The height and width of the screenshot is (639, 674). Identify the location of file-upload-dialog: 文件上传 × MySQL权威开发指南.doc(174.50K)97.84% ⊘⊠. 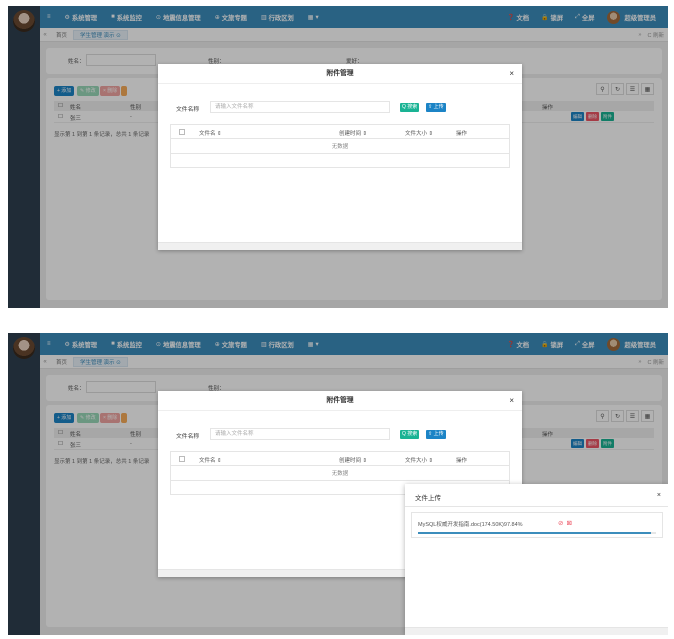
(536, 559).